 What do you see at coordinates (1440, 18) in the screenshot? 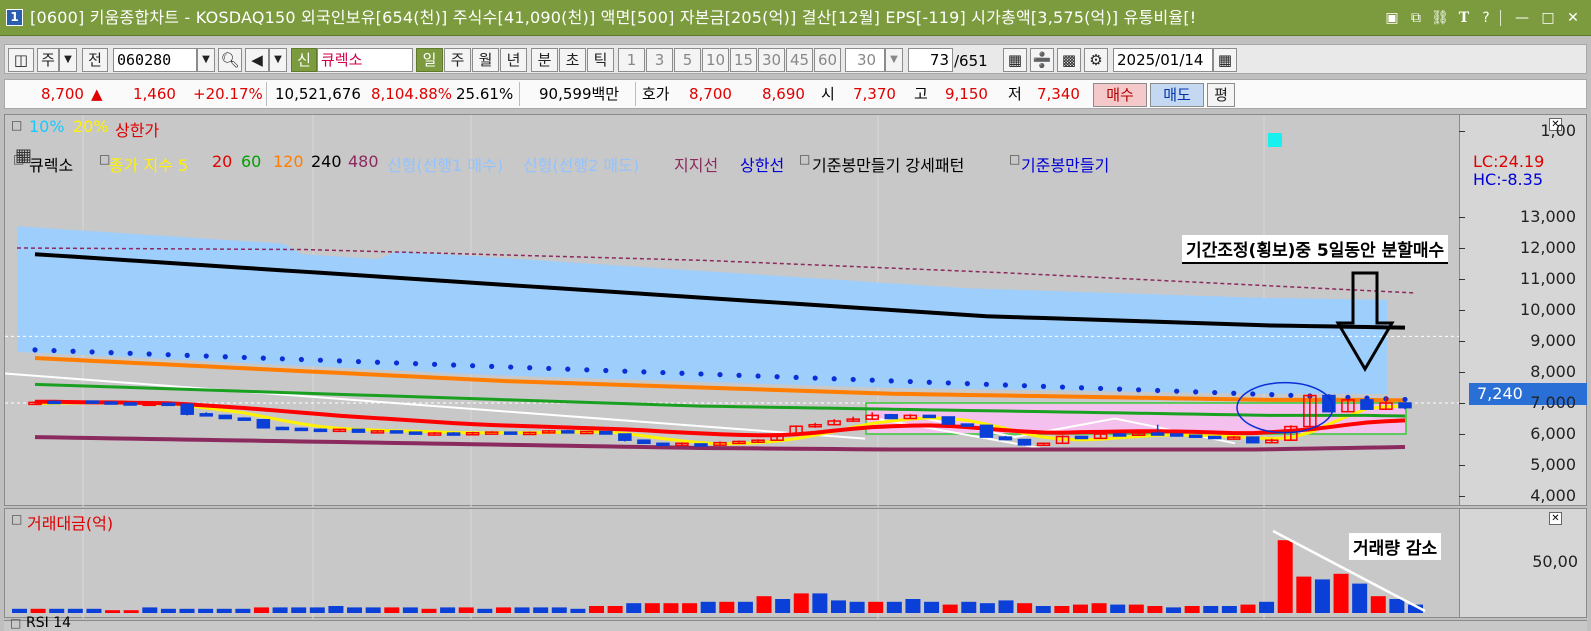
I see `pin-icon: ⛓` at bounding box center [1440, 18].